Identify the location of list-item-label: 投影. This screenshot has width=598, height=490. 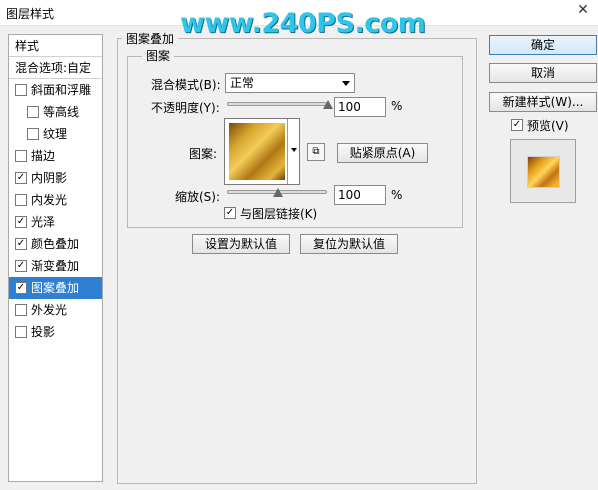
(43, 332).